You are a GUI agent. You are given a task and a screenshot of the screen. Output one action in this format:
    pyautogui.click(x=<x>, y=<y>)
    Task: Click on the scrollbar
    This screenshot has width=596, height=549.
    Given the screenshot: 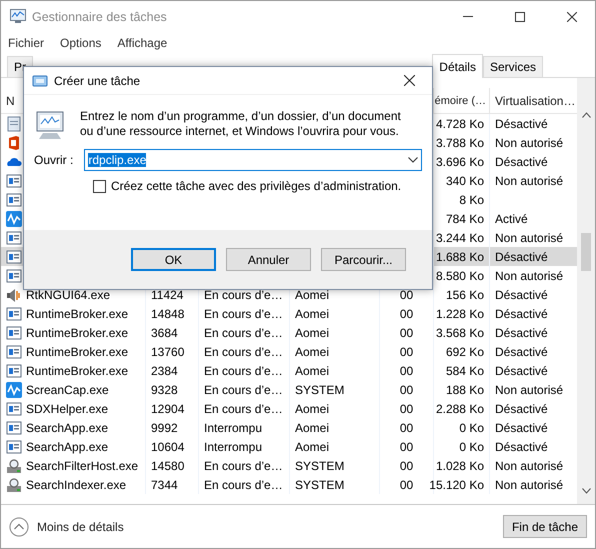 What is the action you would take?
    pyautogui.click(x=586, y=291)
    